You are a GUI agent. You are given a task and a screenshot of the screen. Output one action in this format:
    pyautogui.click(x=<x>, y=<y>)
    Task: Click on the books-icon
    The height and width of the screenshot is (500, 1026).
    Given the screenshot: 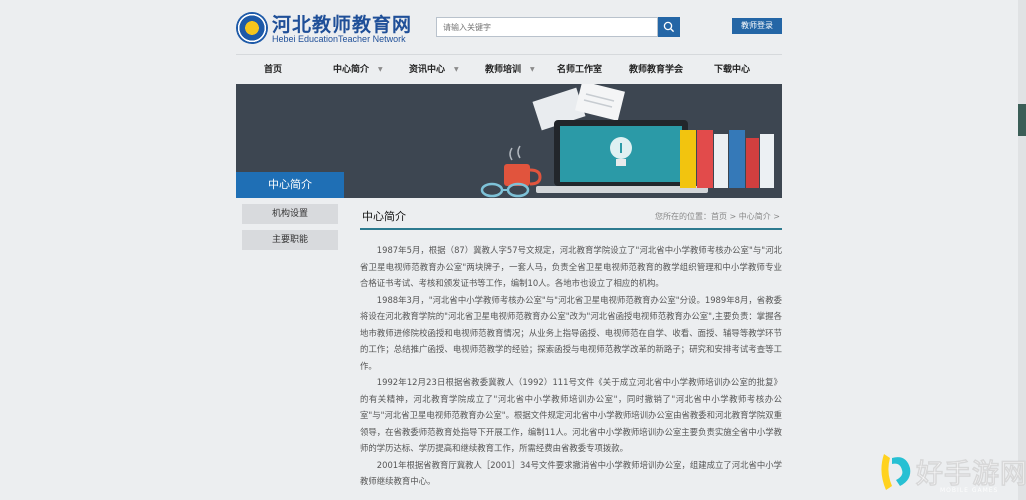 What is the action you would take?
    pyautogui.click(x=727, y=159)
    